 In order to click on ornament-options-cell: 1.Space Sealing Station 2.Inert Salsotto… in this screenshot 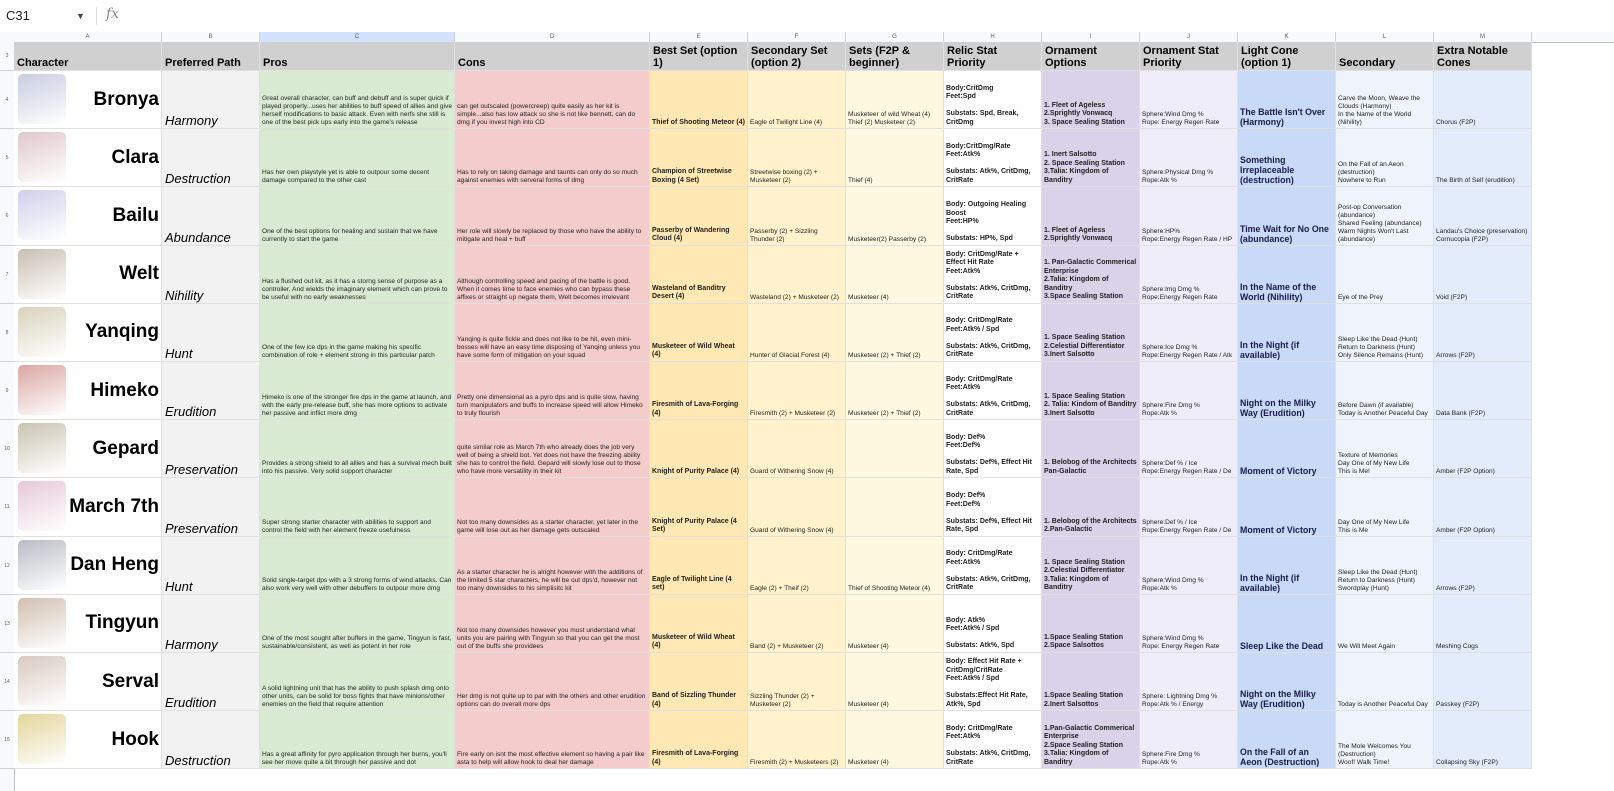, I will do `click(1091, 682)`.